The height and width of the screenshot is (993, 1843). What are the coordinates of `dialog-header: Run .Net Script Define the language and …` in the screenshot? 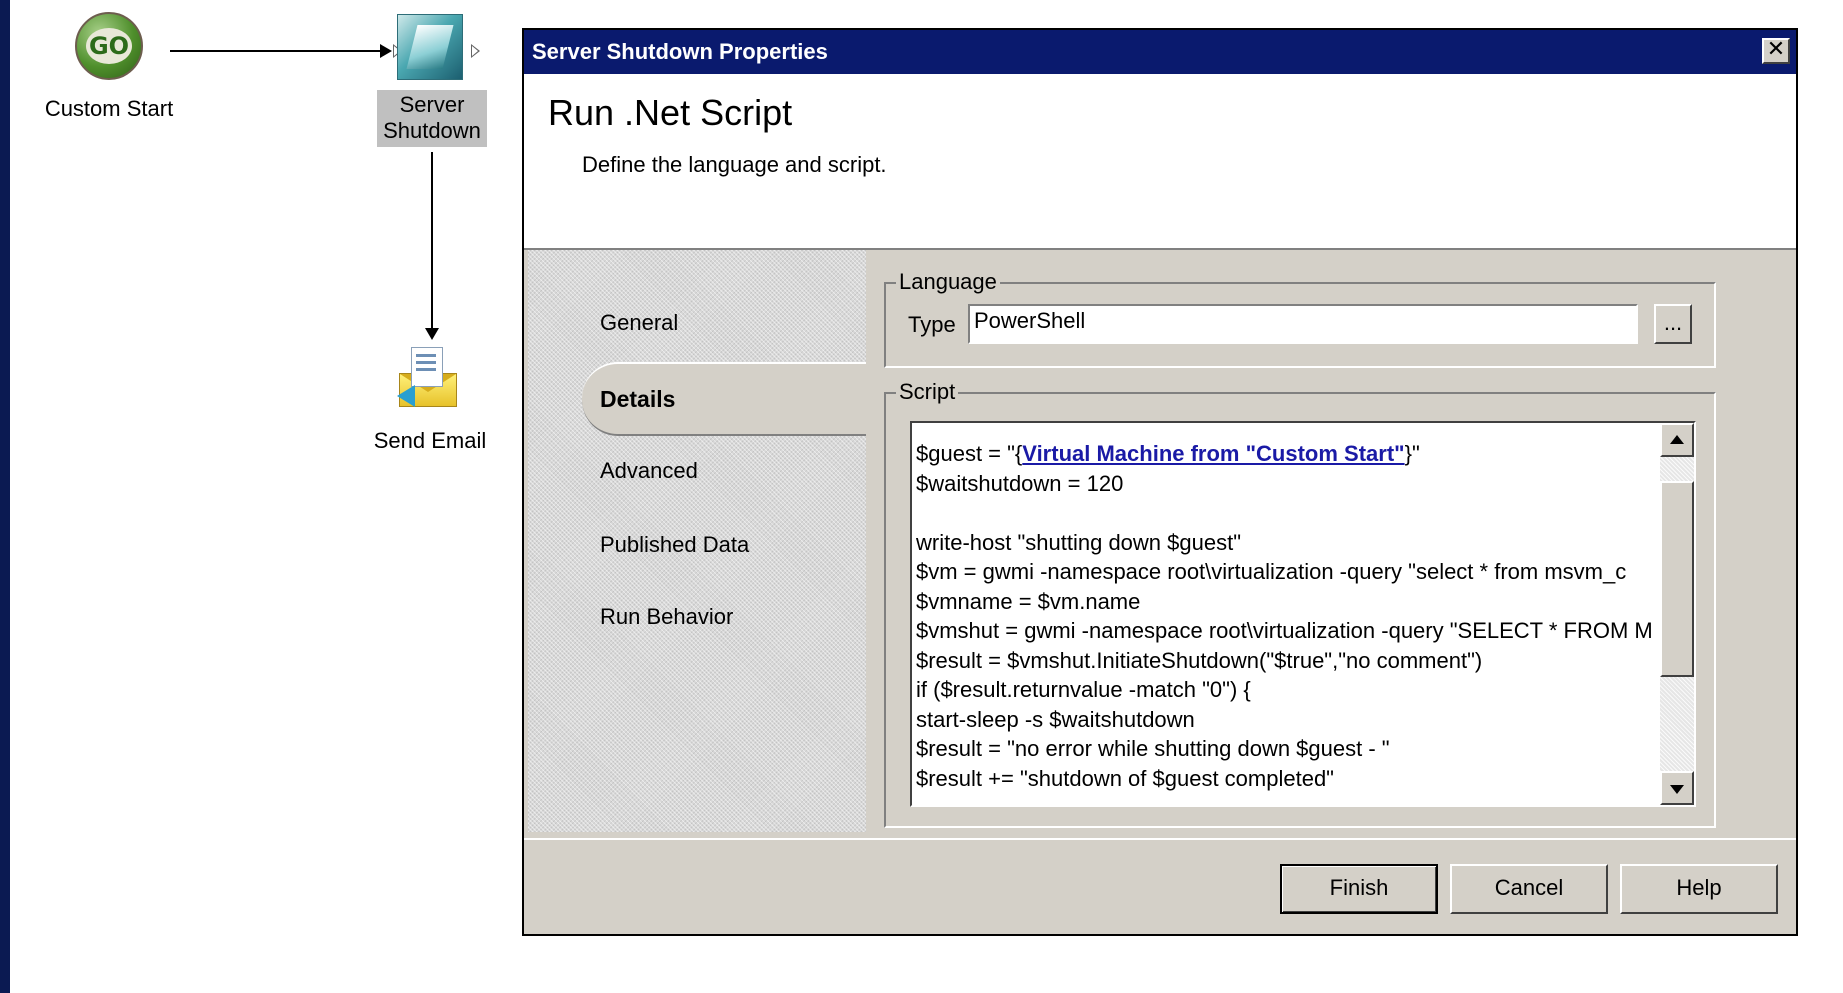 It's located at (1160, 162).